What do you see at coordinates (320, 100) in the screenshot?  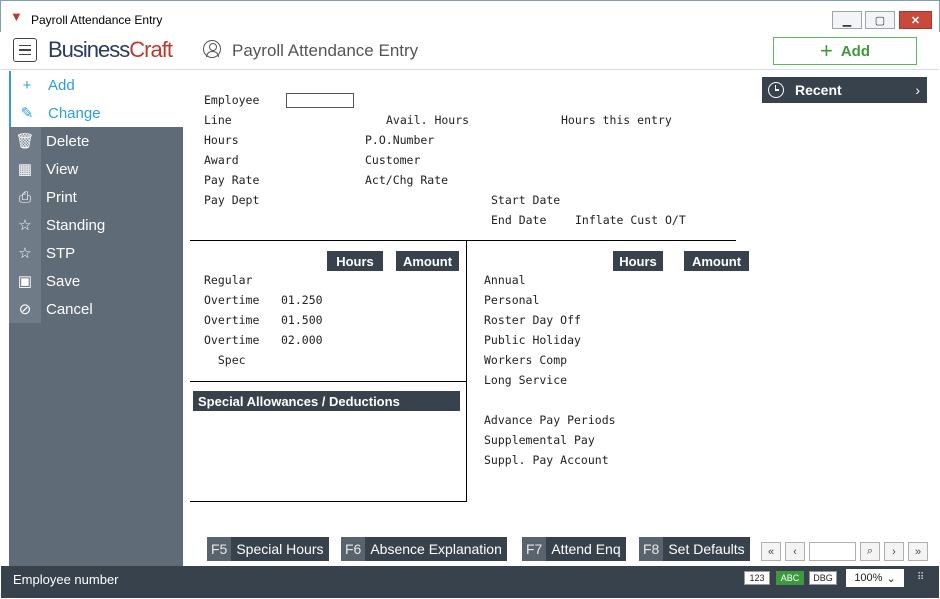 I see `employee-input` at bounding box center [320, 100].